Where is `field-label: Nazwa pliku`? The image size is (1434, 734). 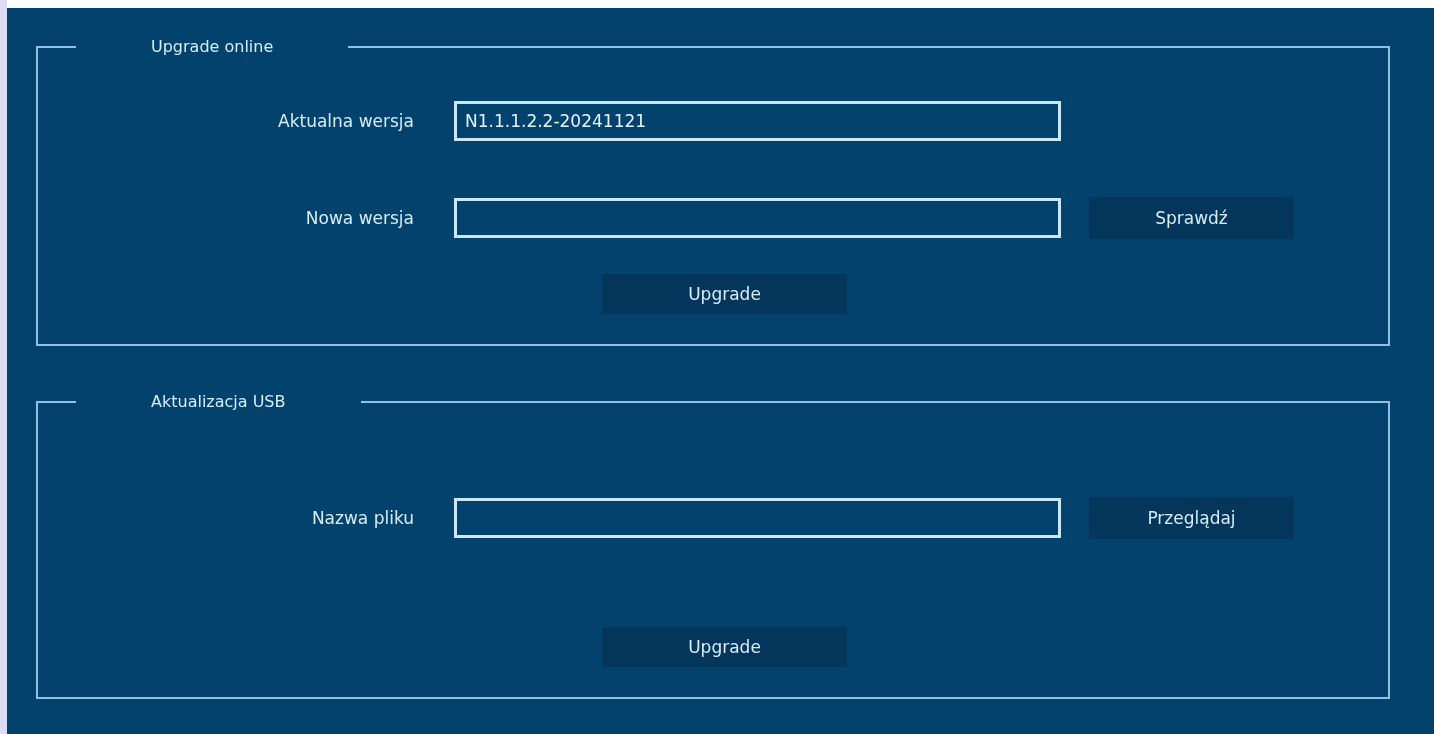
field-label: Nazwa pliku is located at coordinates (362, 518).